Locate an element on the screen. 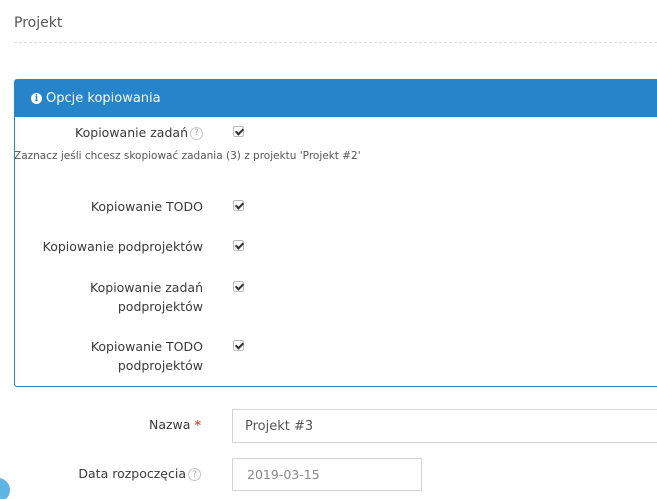 Image resolution: width=657 pixels, height=499 pixels. section-title: Projekt is located at coordinates (38, 23).